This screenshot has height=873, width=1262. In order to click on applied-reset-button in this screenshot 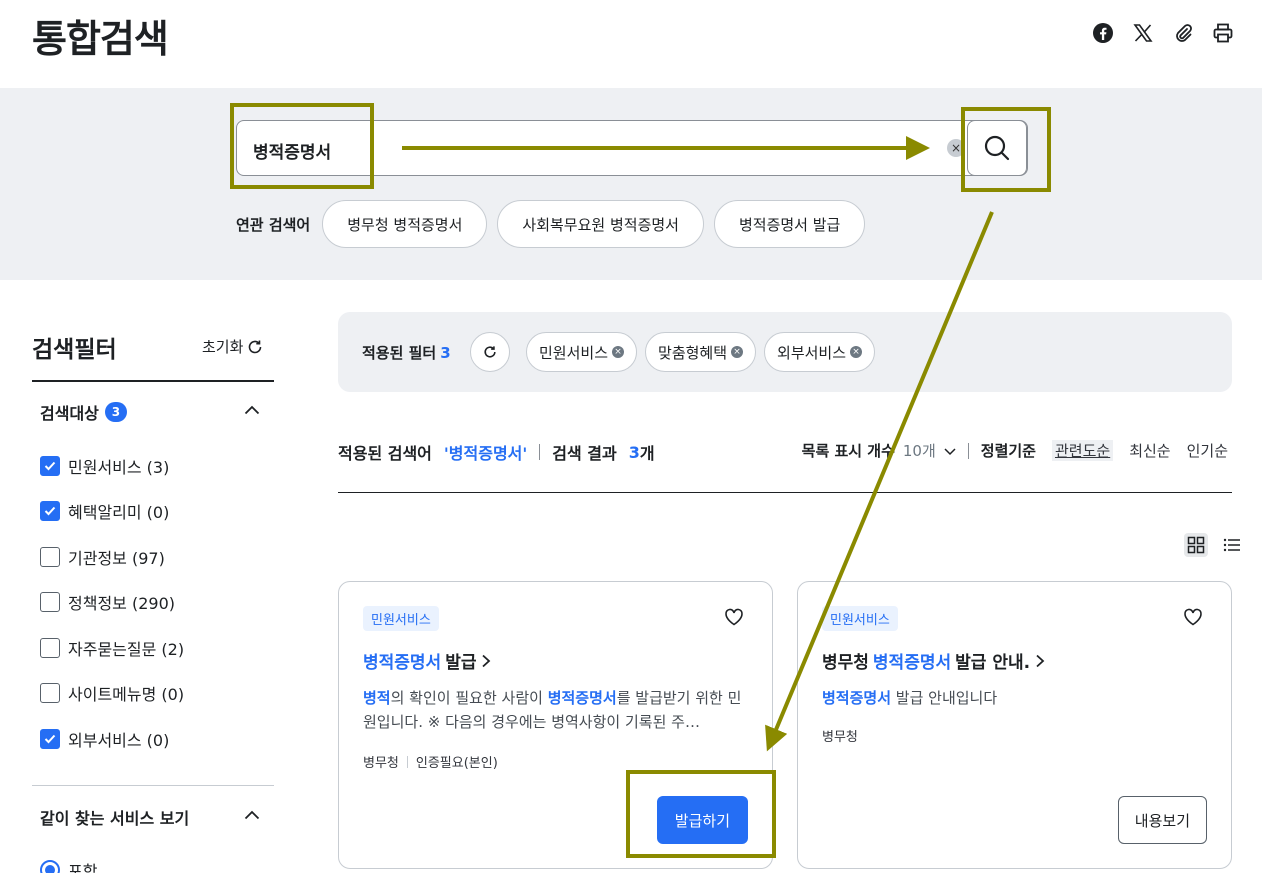, I will do `click(490, 352)`.